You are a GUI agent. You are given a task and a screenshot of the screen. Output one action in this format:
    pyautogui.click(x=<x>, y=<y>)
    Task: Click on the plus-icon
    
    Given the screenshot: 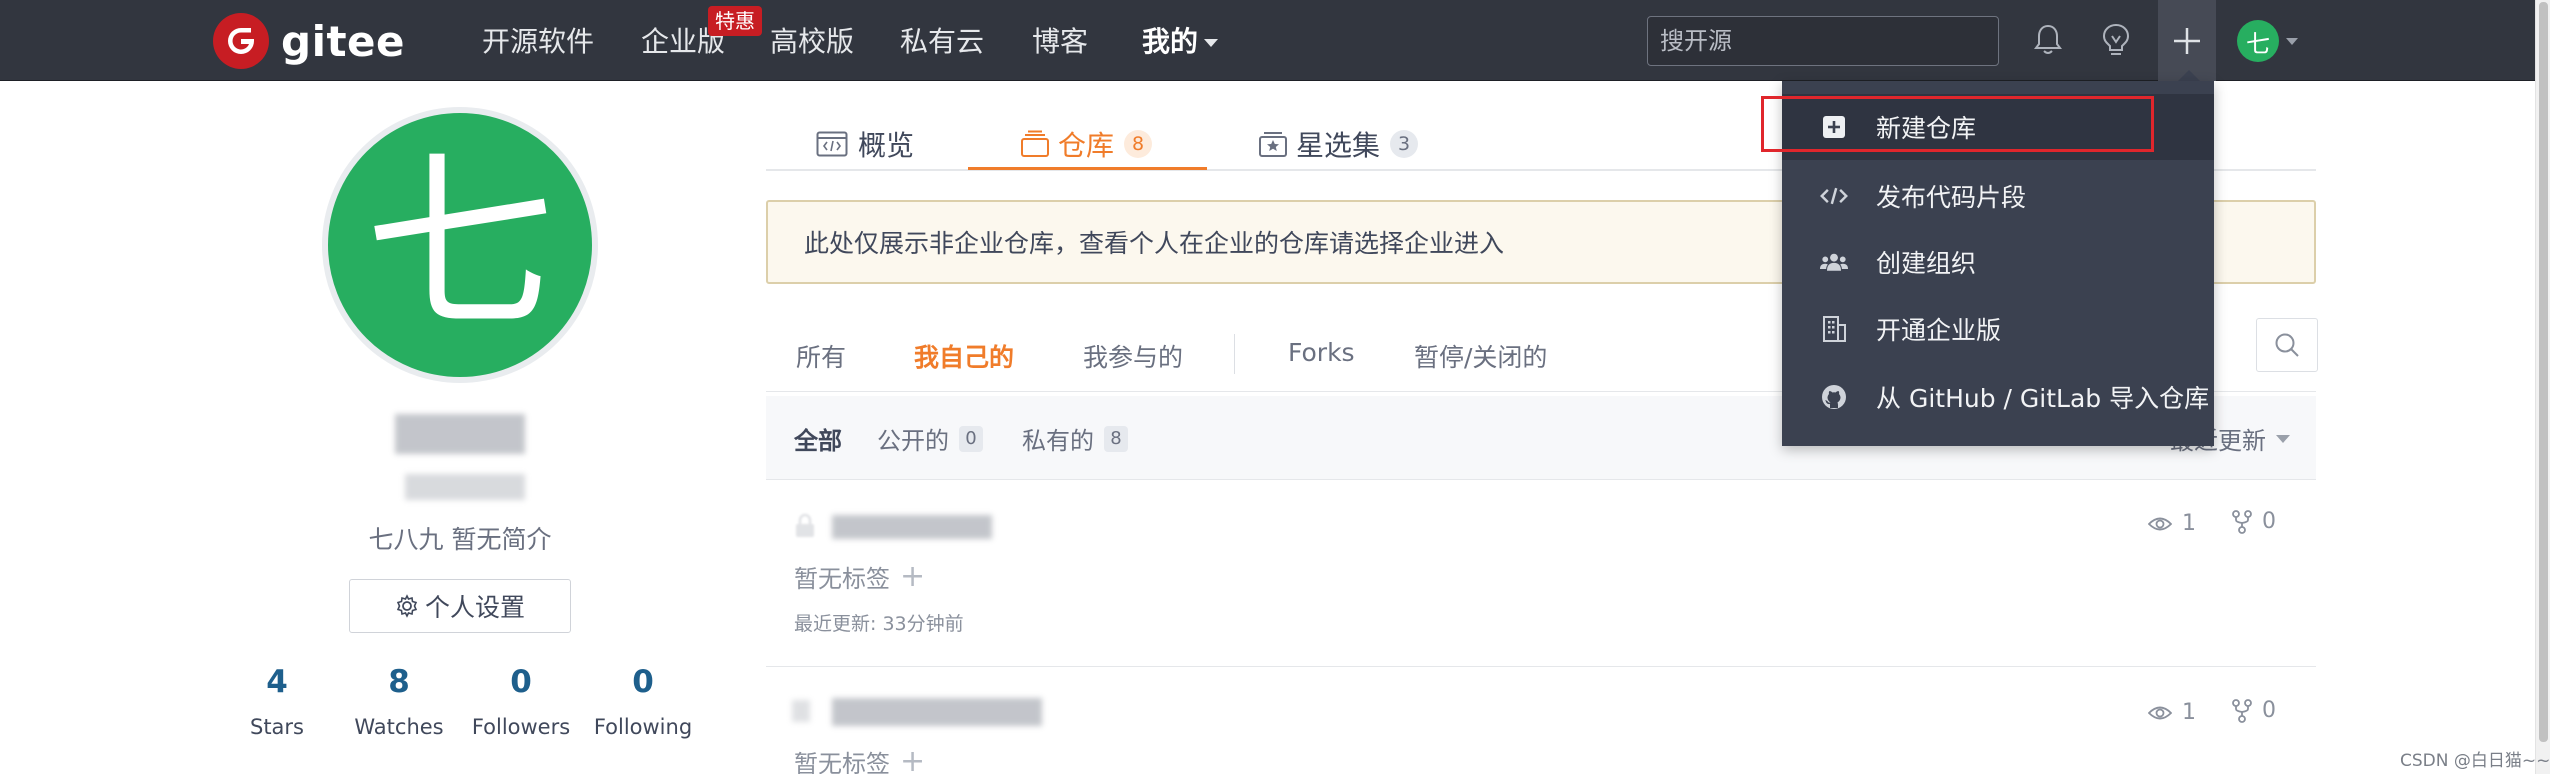 What is the action you would take?
    pyautogui.click(x=2187, y=40)
    